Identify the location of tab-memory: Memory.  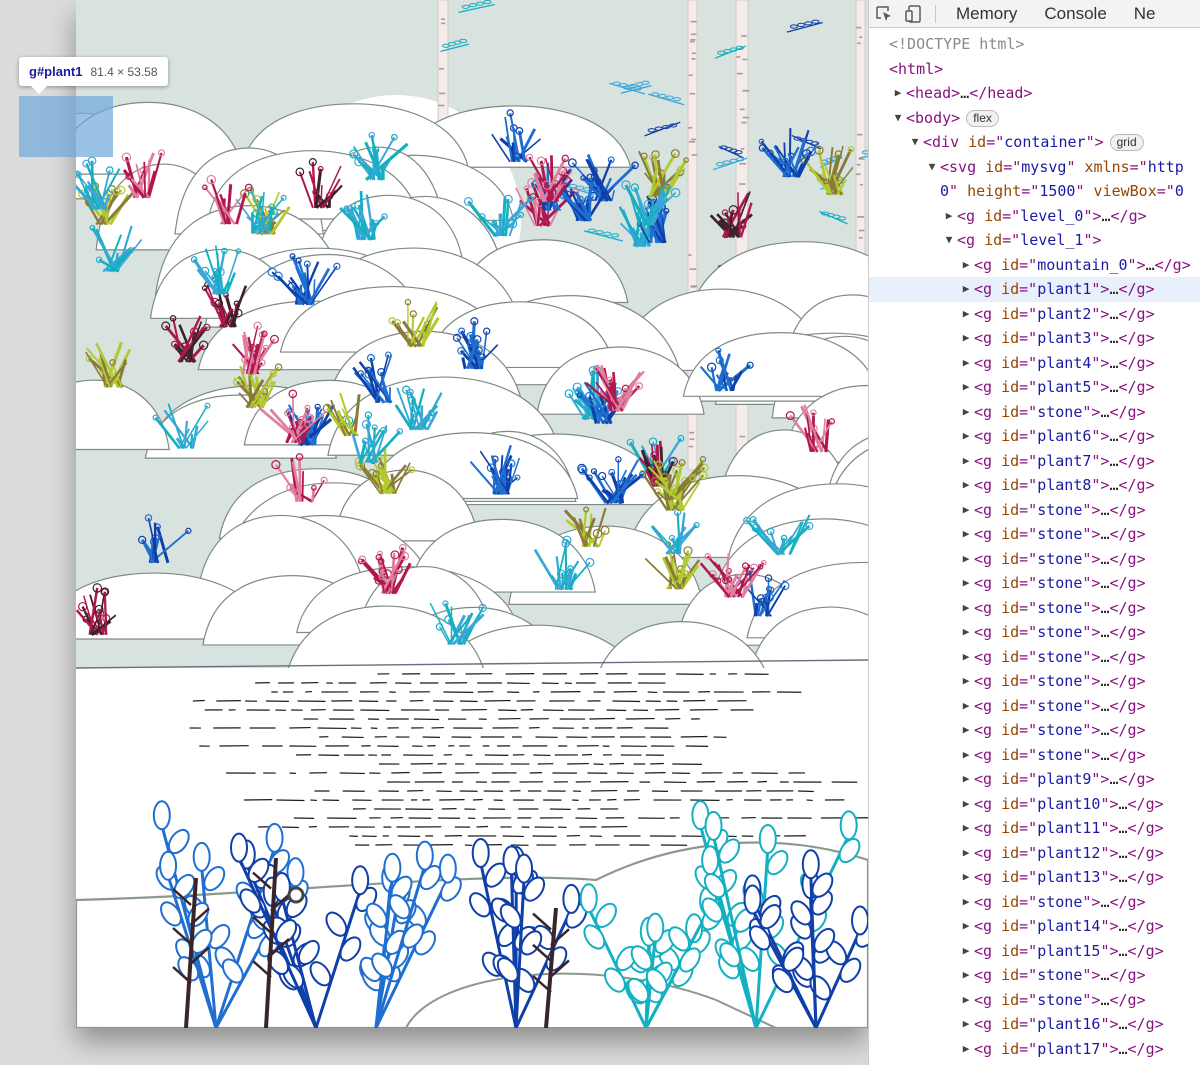
(988, 14).